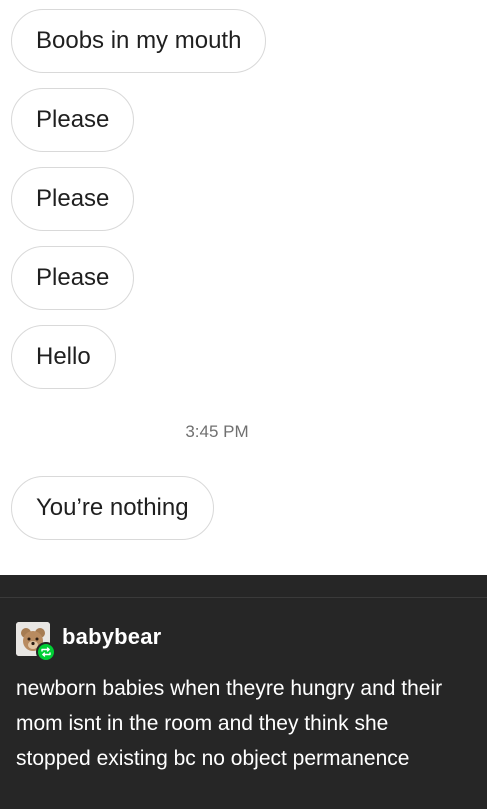 The height and width of the screenshot is (809, 487). I want to click on post-divider, so click(243, 597).